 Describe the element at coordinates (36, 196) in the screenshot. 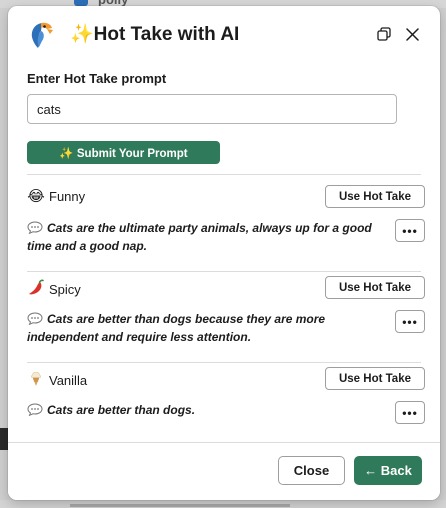

I see `laughing-face-icon: 😂` at that location.